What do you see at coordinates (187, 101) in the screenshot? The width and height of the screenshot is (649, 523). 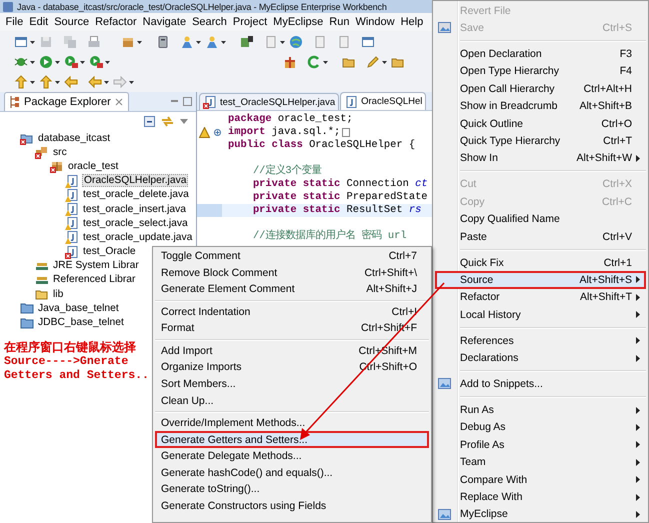 I see `maximize-icon` at bounding box center [187, 101].